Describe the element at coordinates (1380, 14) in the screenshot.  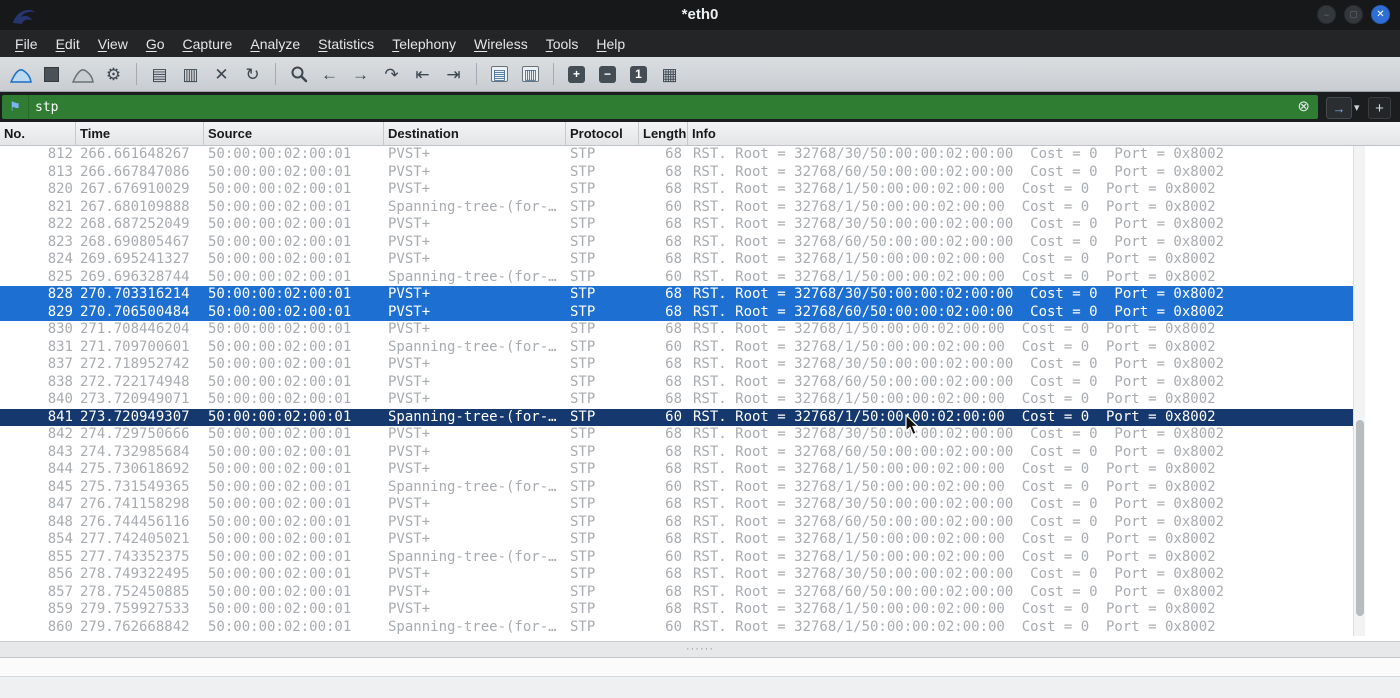
I see `close-button: ✕` at that location.